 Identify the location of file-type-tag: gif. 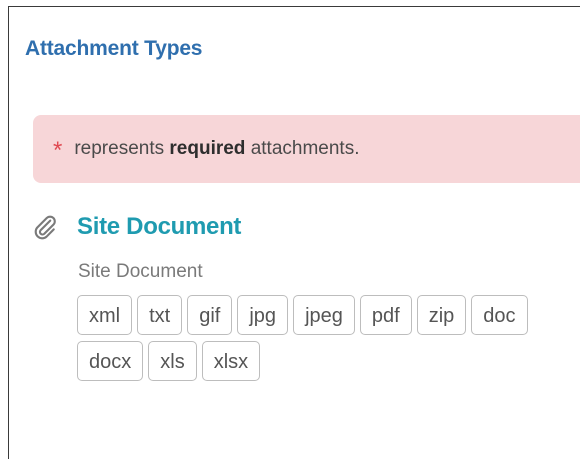
(210, 315).